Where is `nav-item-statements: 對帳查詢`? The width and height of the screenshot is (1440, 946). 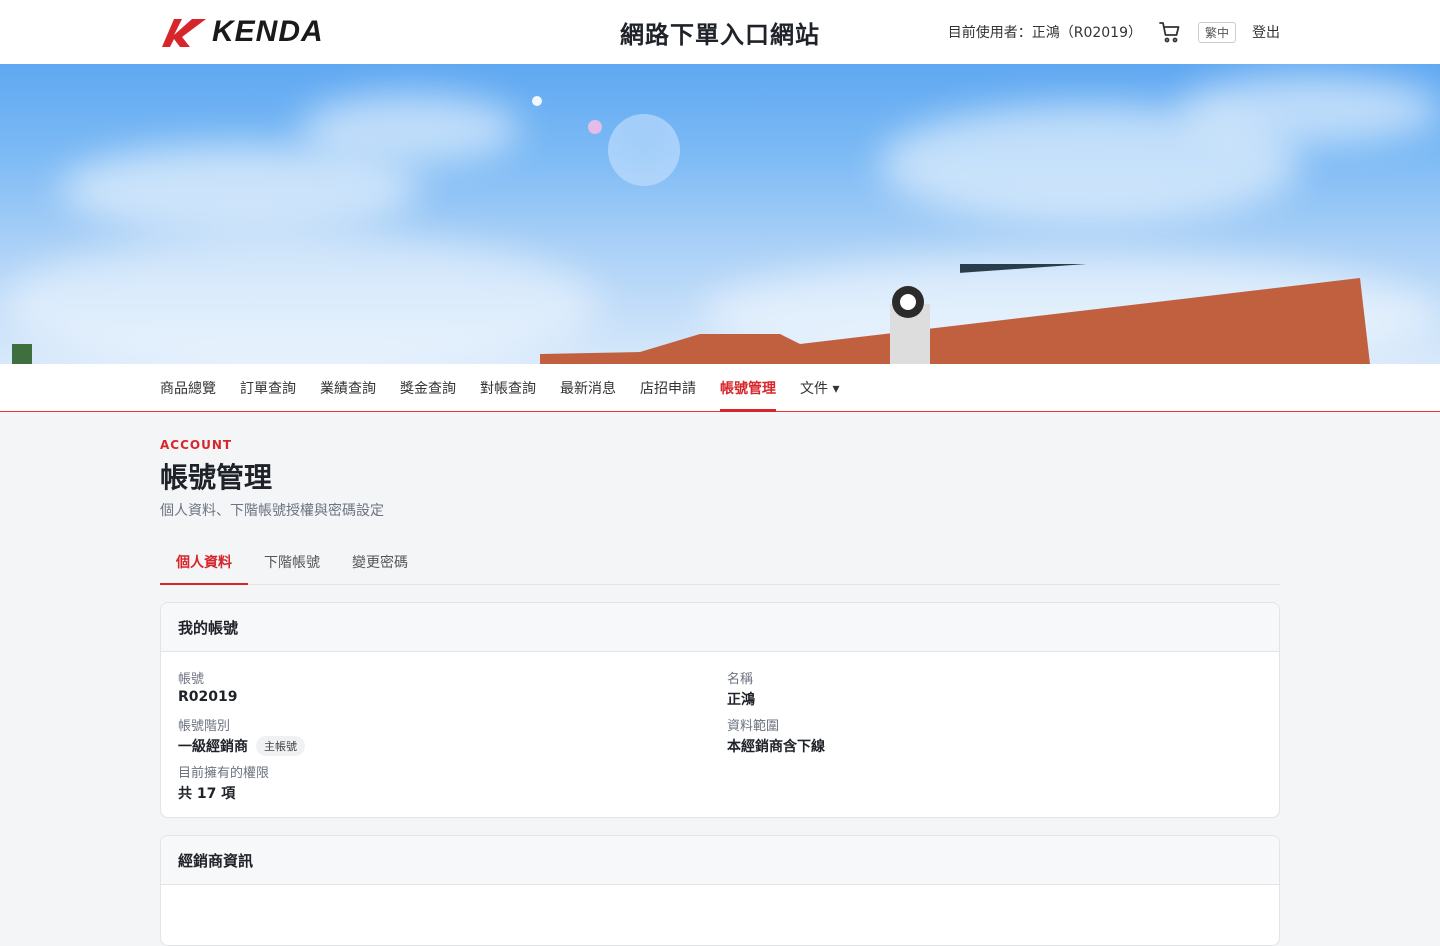
nav-item-statements: 對帳查詢 is located at coordinates (508, 387).